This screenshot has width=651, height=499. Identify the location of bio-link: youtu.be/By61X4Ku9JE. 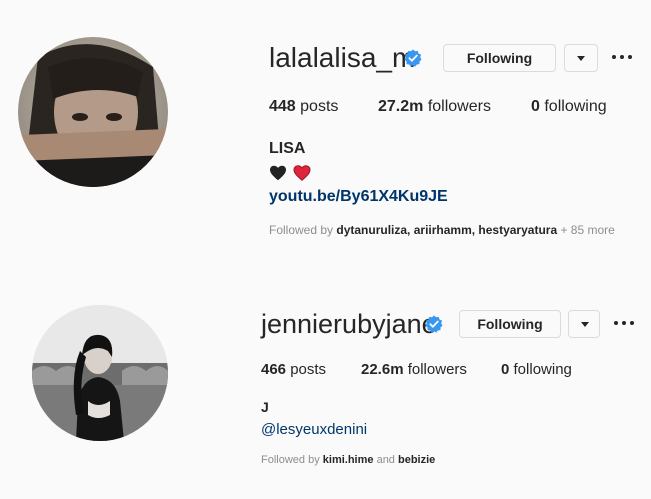
(358, 197).